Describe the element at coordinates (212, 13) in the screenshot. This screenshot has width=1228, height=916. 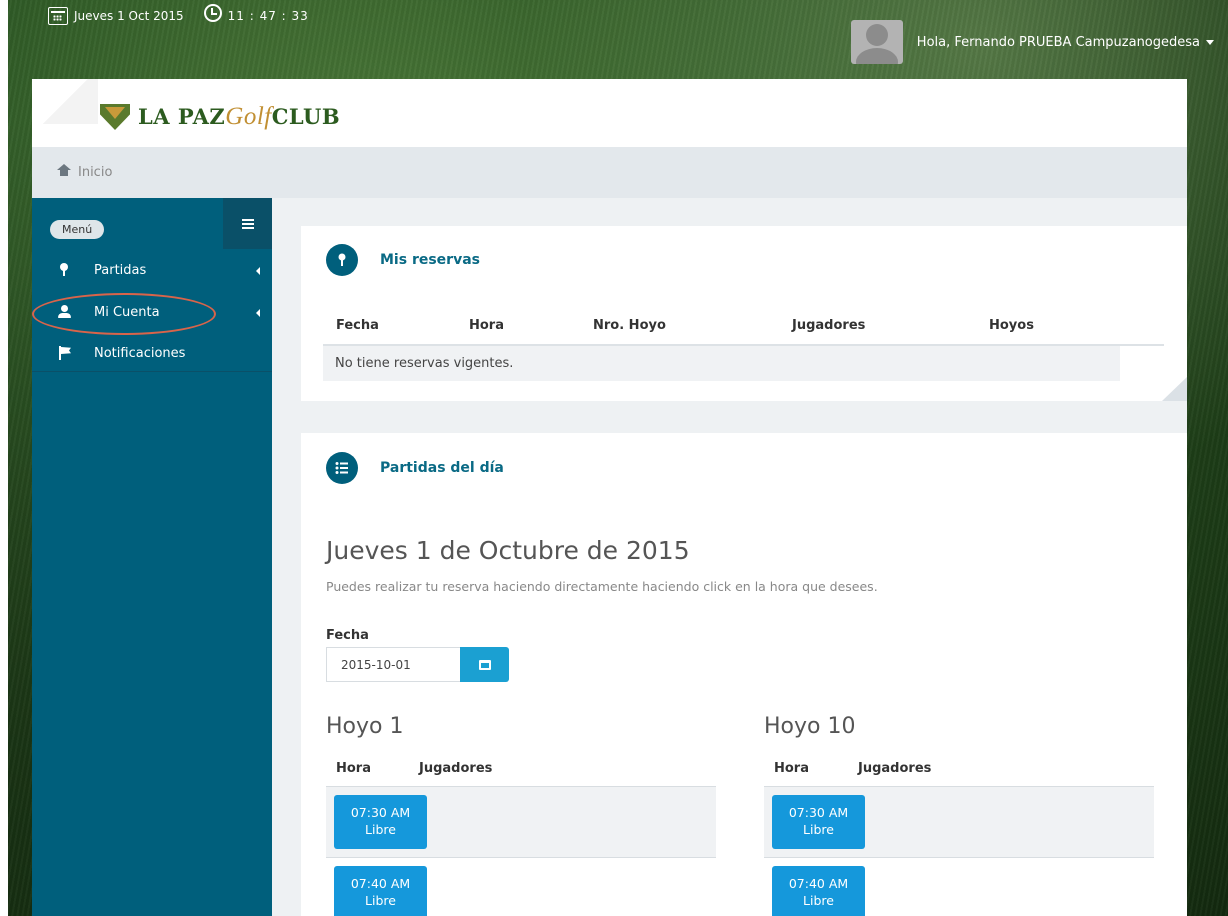
I see `stopwatch-icon` at that location.